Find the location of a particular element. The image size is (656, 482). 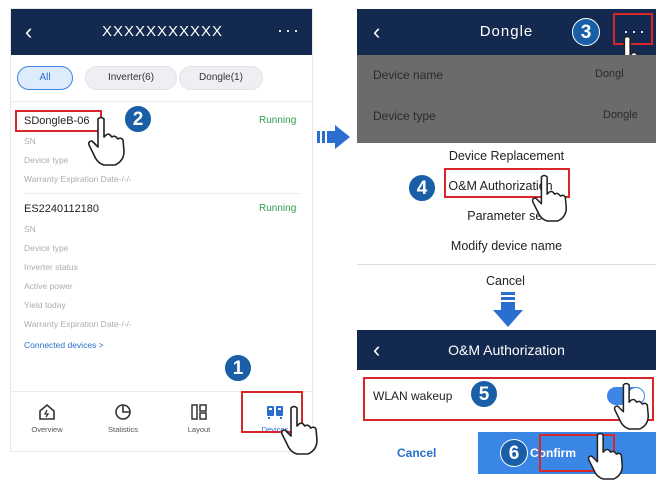

step-badge: 1 is located at coordinates (238, 368).